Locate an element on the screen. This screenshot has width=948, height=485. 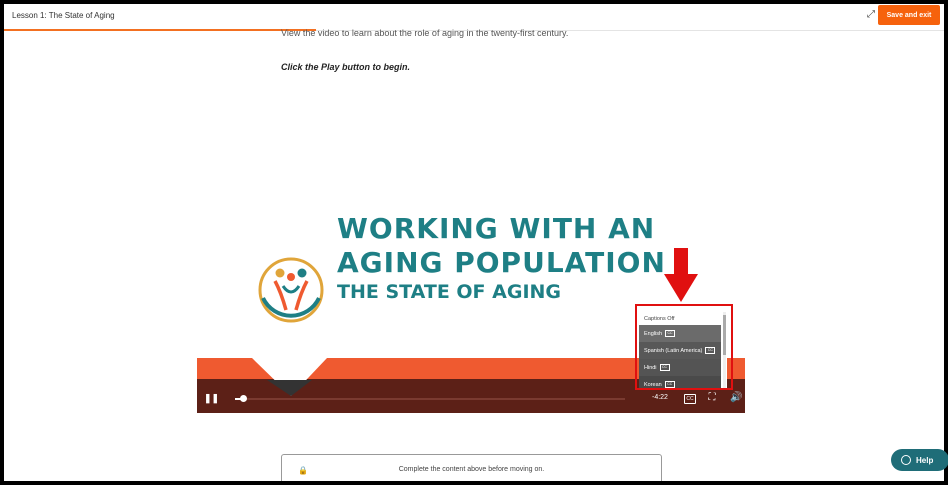
help-button: Help is located at coordinates (919, 460).